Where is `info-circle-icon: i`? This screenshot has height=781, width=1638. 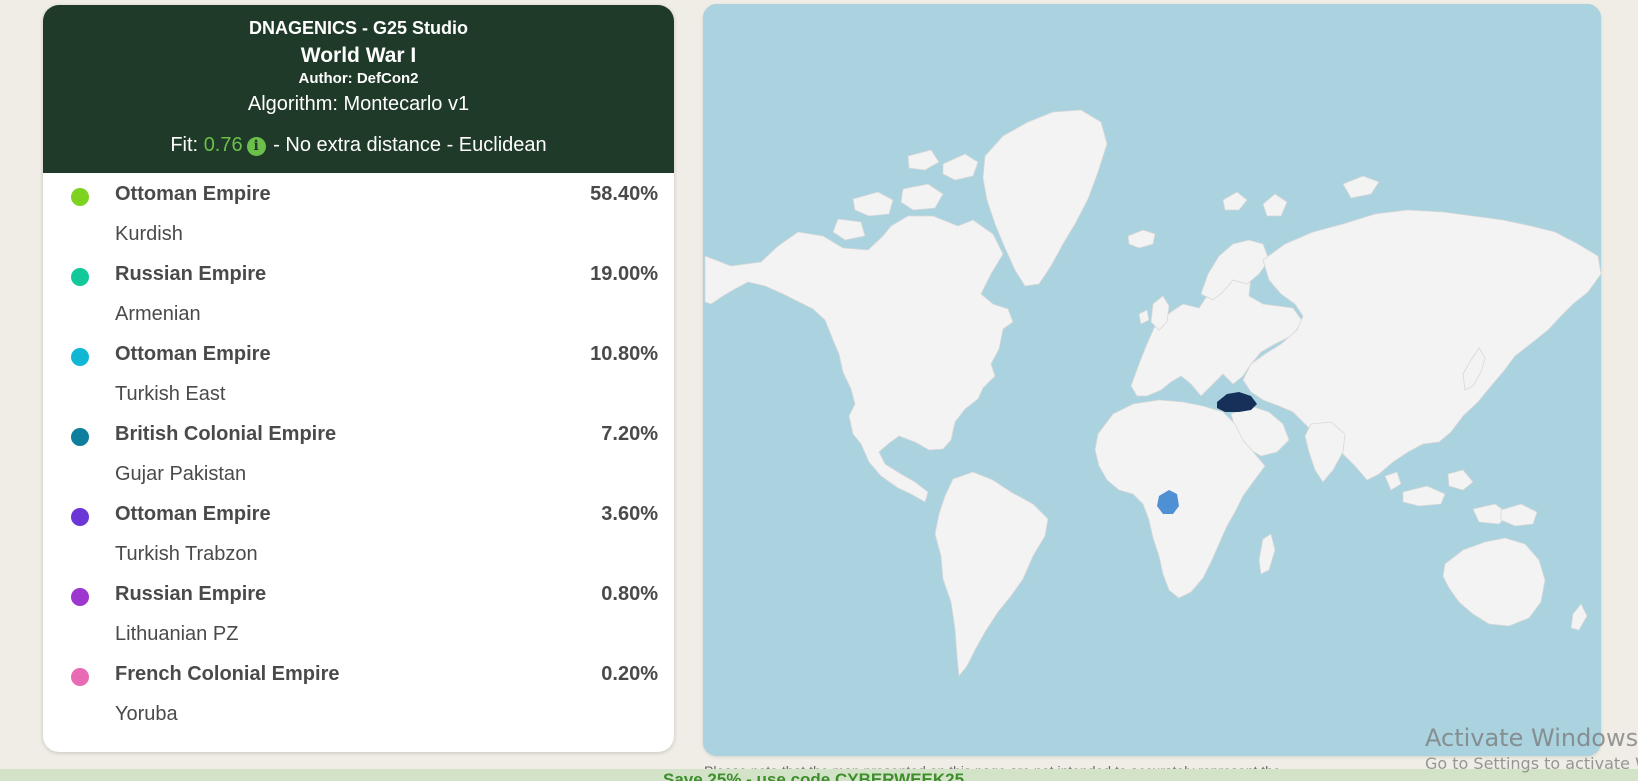
info-circle-icon: i is located at coordinates (256, 146).